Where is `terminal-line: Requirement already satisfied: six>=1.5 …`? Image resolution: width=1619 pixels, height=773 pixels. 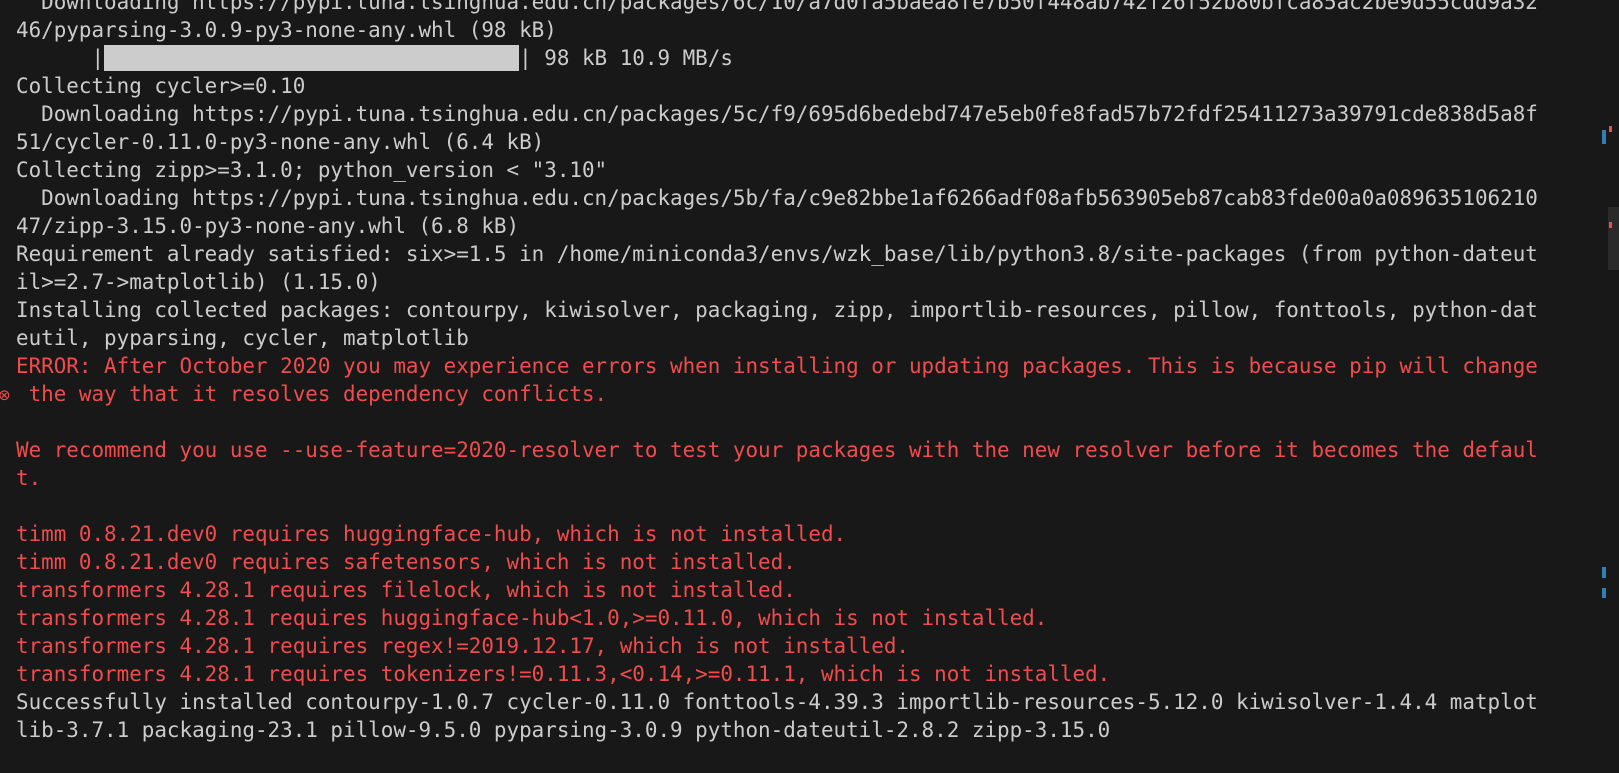
terminal-line: Requirement already satisfied: six>=1.5 … is located at coordinates (777, 254).